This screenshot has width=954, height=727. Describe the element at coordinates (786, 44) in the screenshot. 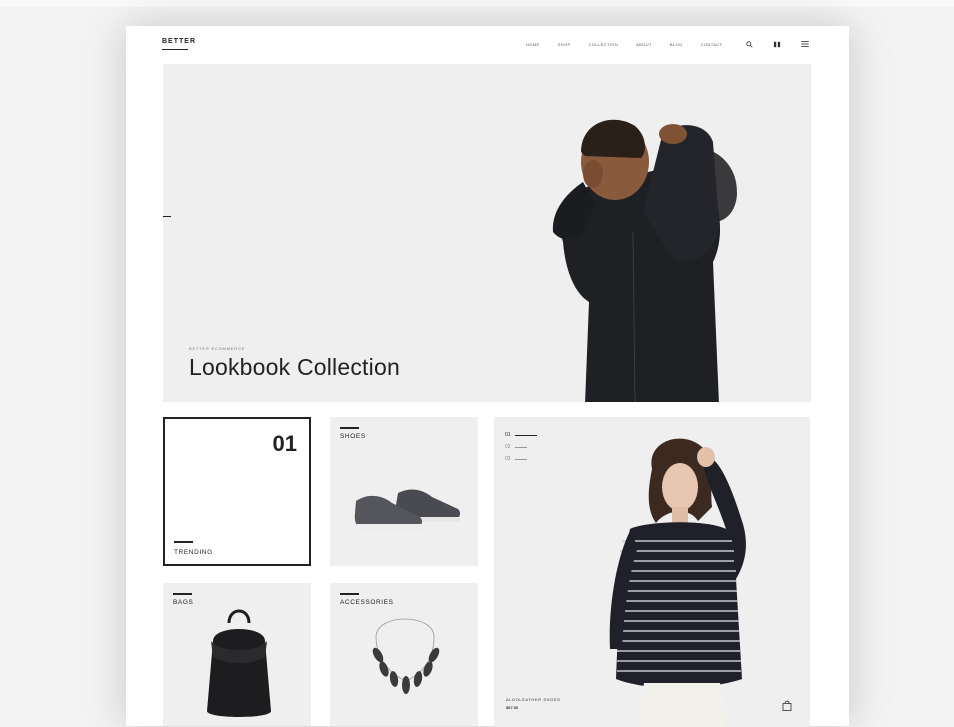

I see `header-icons` at that location.